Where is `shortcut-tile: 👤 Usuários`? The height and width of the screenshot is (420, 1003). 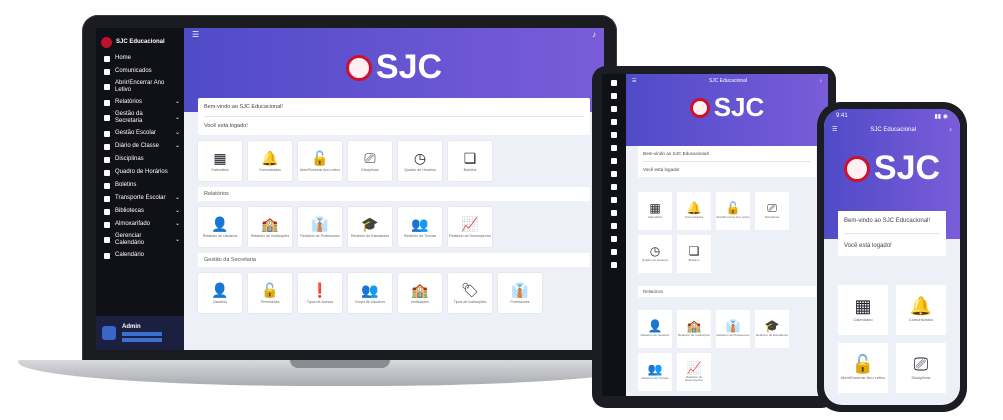 shortcut-tile: 👤 Usuários is located at coordinates (220, 293).